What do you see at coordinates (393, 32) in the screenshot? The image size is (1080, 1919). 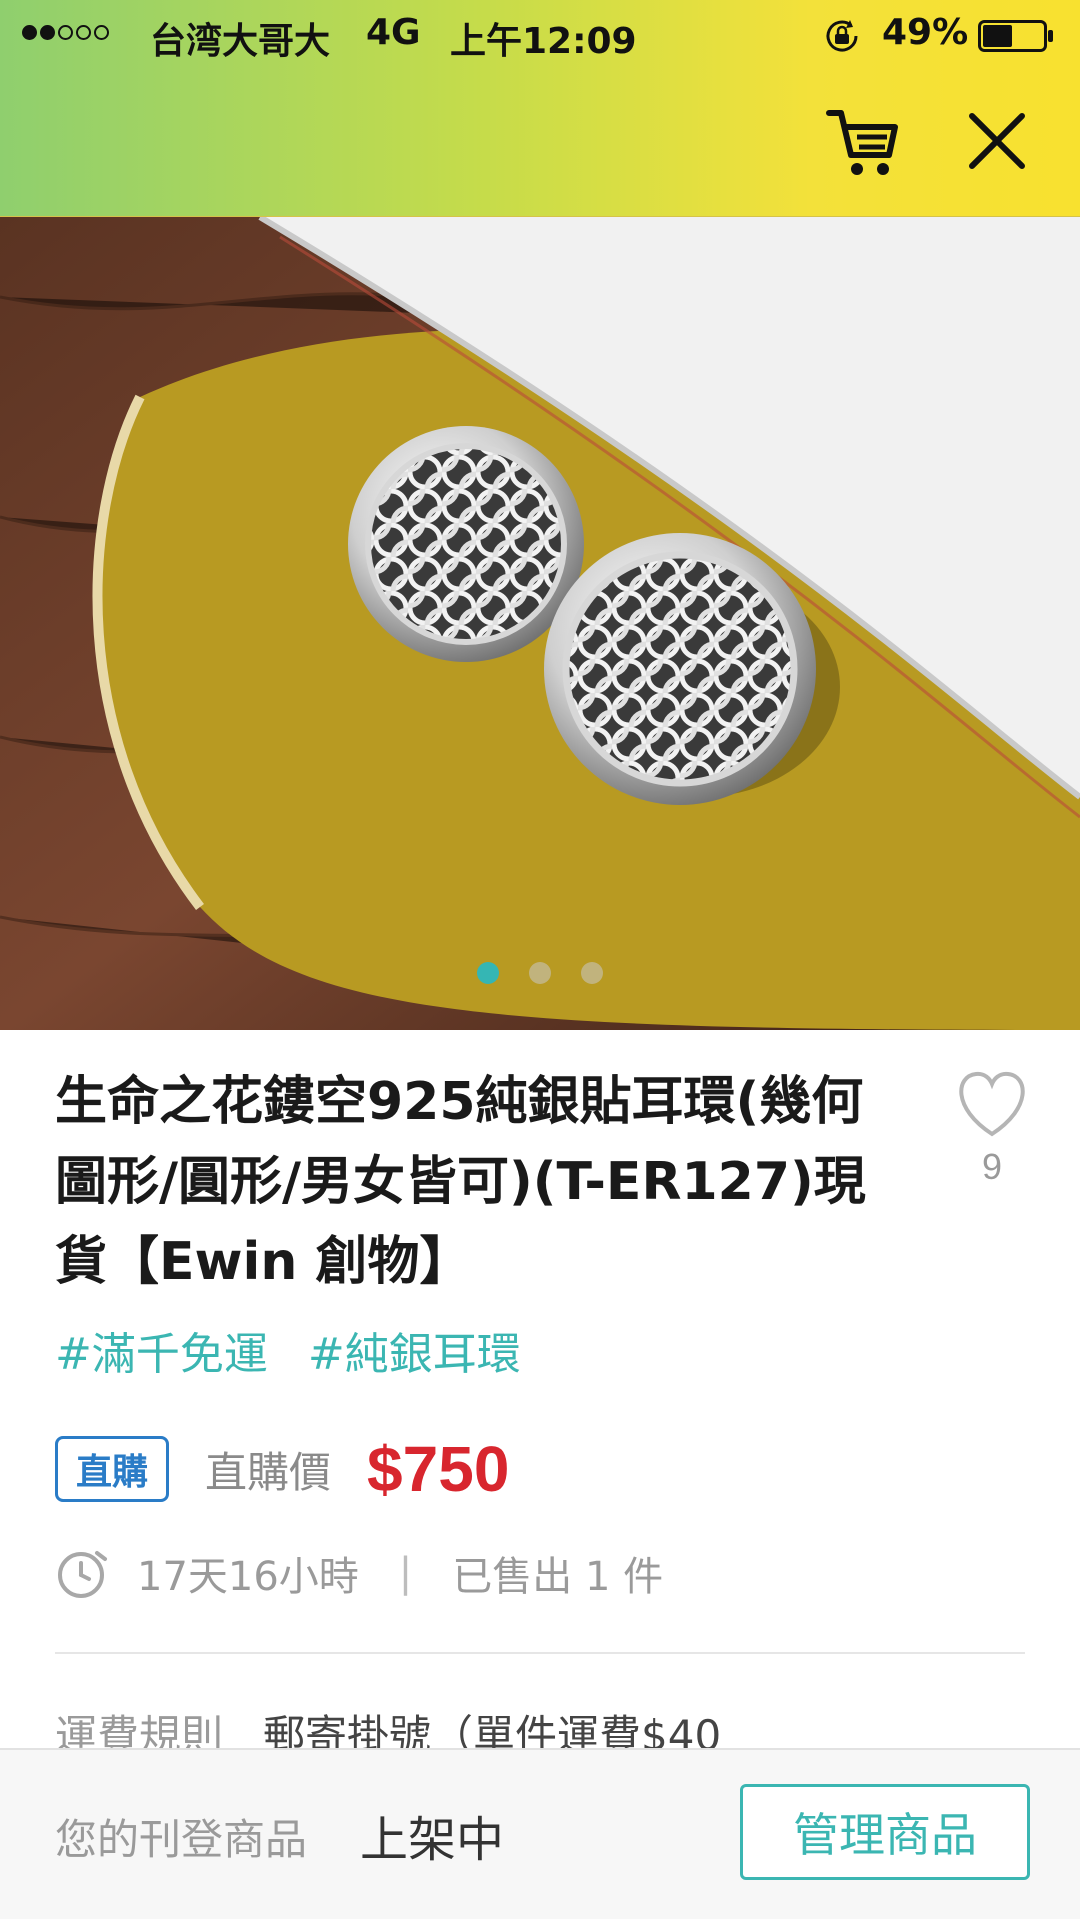 I see `network-type: 4G` at bounding box center [393, 32].